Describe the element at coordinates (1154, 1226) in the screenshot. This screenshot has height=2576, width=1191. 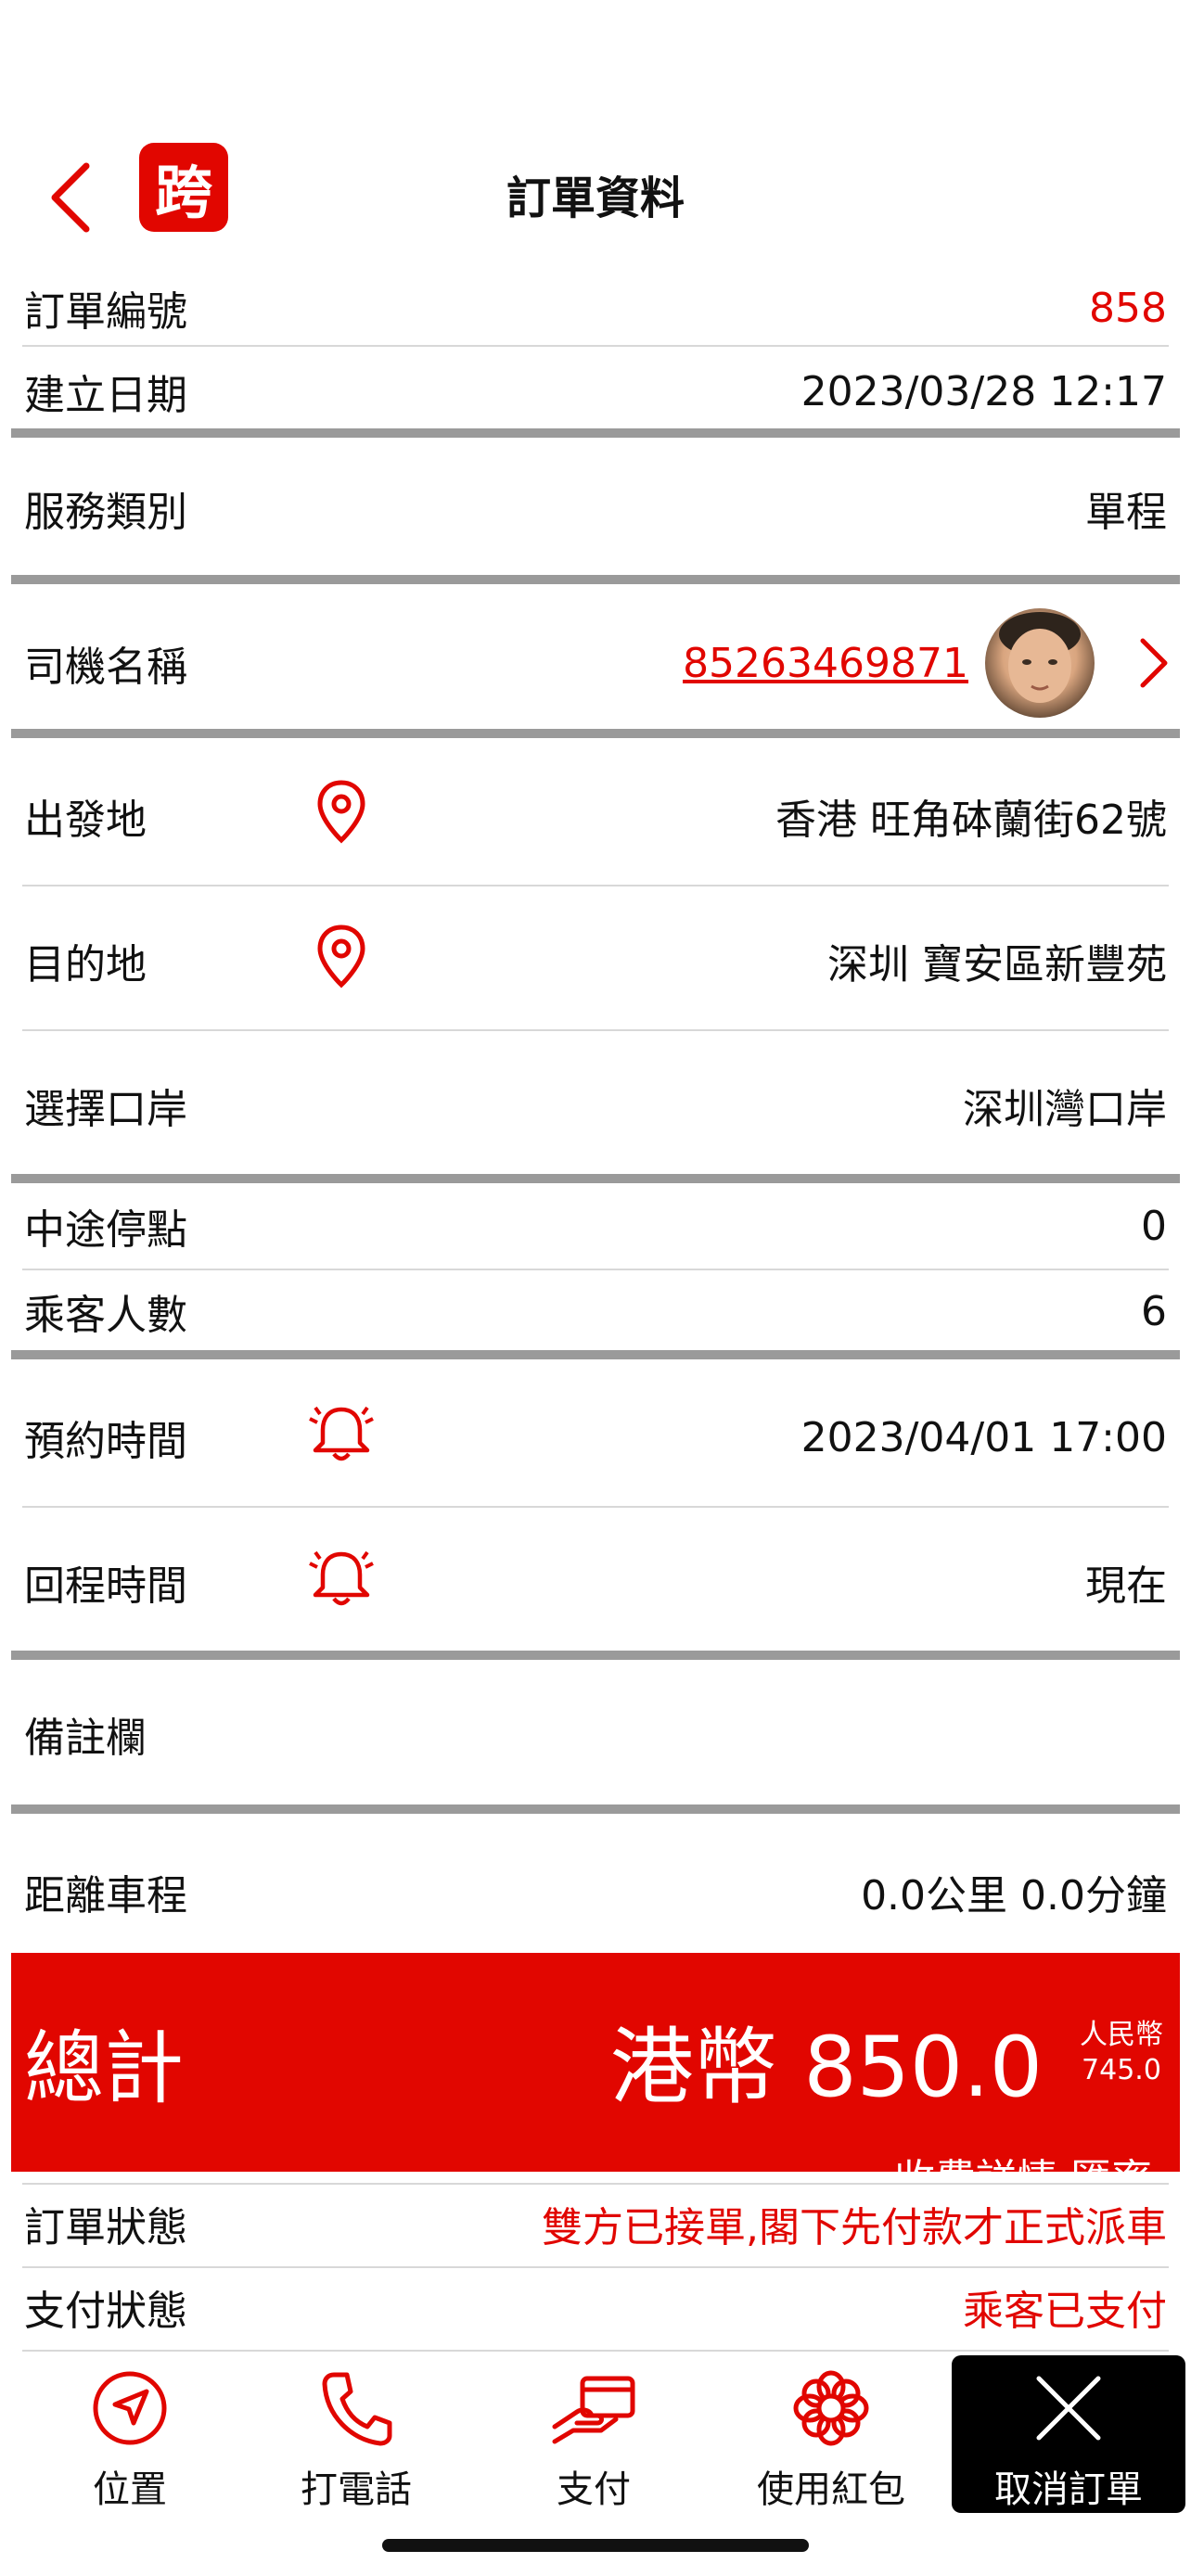
I see `stops-value: 0` at that location.